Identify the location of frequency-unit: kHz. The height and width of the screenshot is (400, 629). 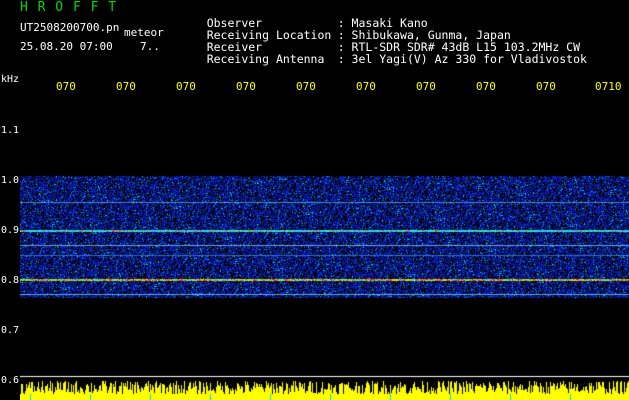
(10, 79).